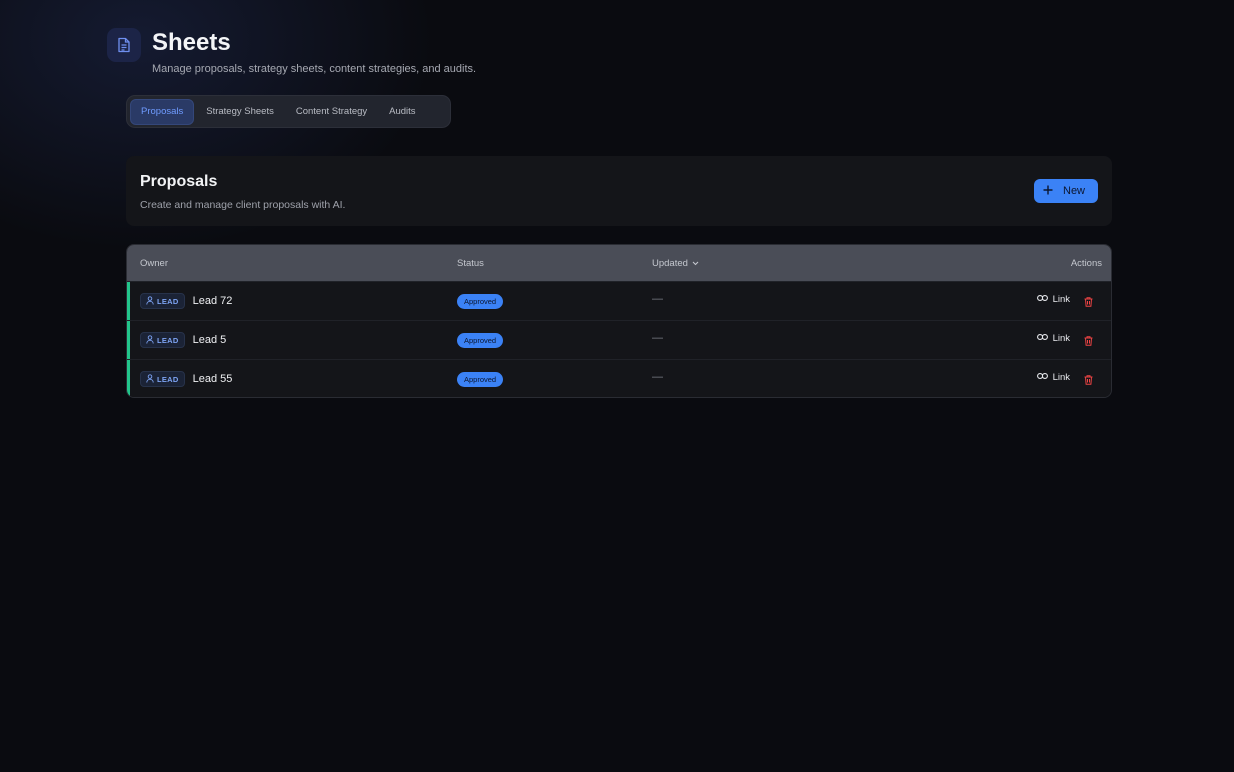 The height and width of the screenshot is (772, 1234). Describe the element at coordinates (154, 263) in the screenshot. I see `column-owner: Owner` at that location.